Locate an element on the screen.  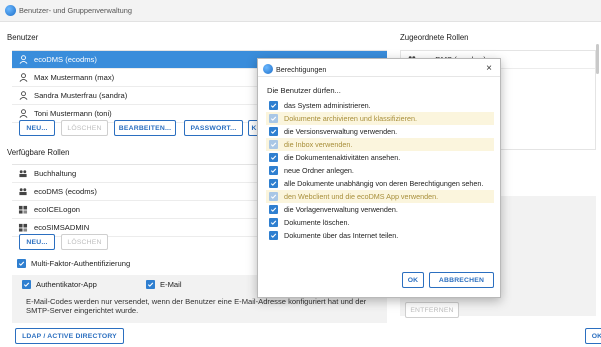
permission-label: neue Ordner anlegen. is located at coordinates (319, 170).